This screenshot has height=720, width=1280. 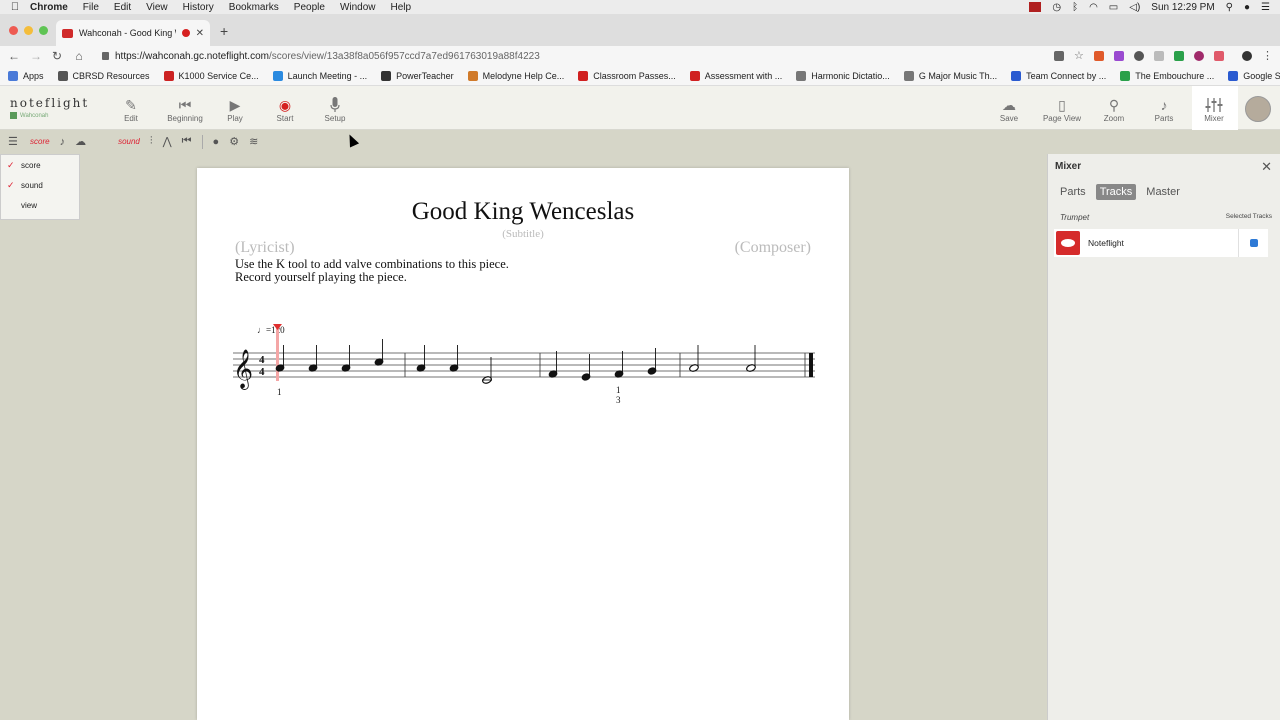 What do you see at coordinates (234, 141) in the screenshot?
I see `settings-gear-icon: ⚙` at bounding box center [234, 141].